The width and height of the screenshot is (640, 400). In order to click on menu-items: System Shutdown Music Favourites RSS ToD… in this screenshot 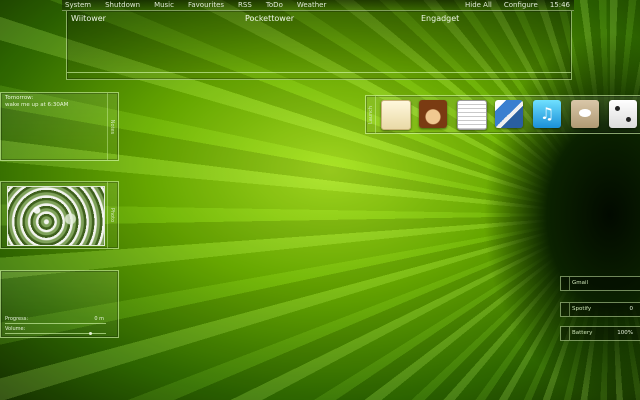, I will do `click(202, 5)`.